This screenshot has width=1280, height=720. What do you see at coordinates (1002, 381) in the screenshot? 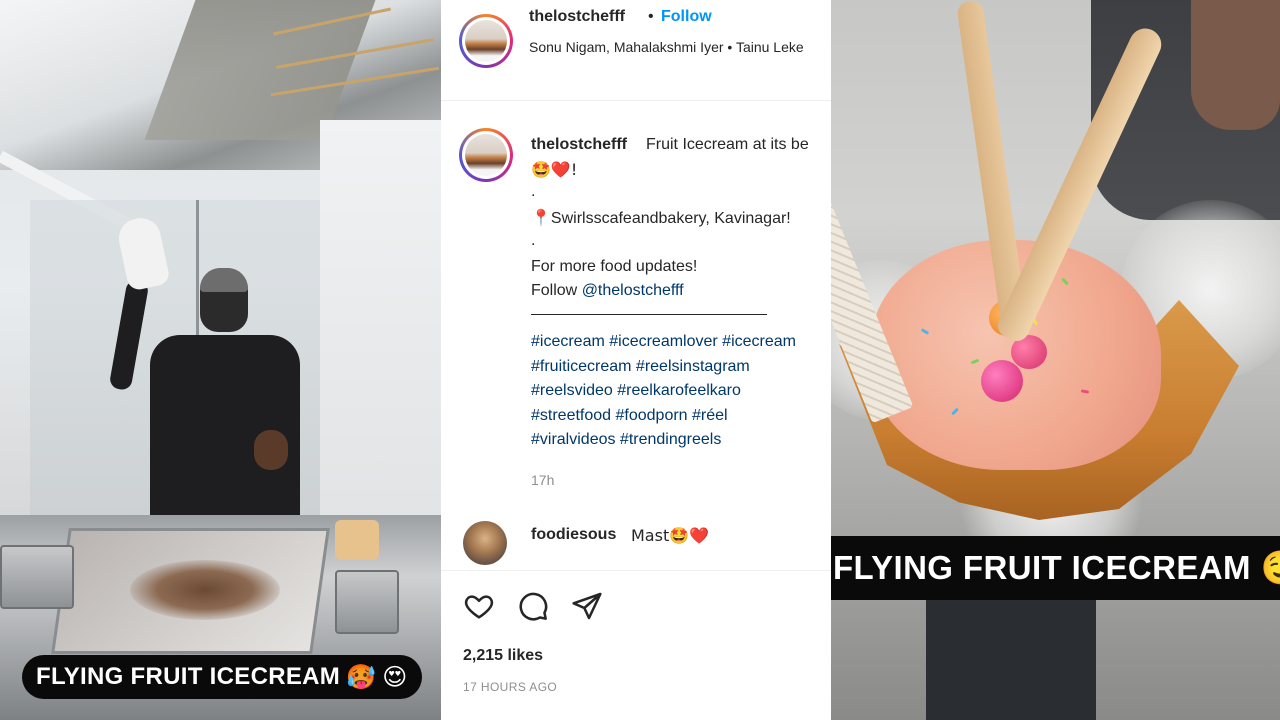
I see `candy-magenta` at bounding box center [1002, 381].